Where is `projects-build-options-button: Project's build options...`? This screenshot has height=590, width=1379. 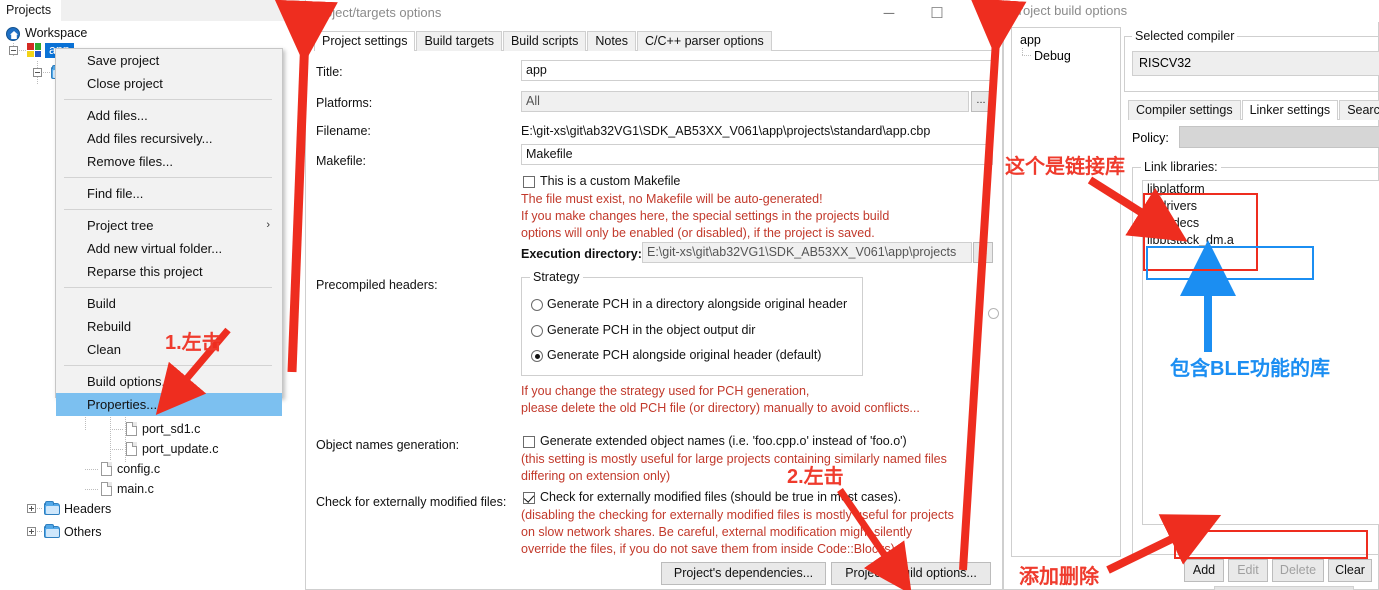 projects-build-options-button: Project's build options... is located at coordinates (911, 573).